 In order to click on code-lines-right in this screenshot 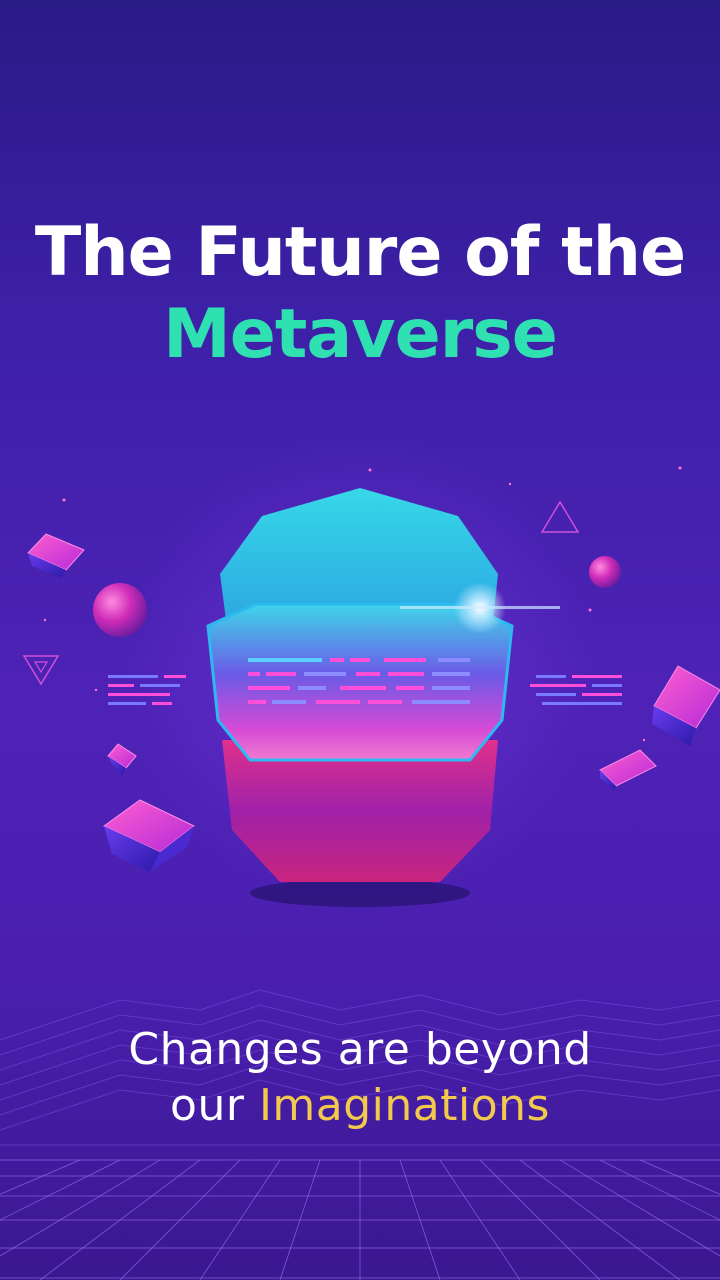, I will do `click(576, 690)`.